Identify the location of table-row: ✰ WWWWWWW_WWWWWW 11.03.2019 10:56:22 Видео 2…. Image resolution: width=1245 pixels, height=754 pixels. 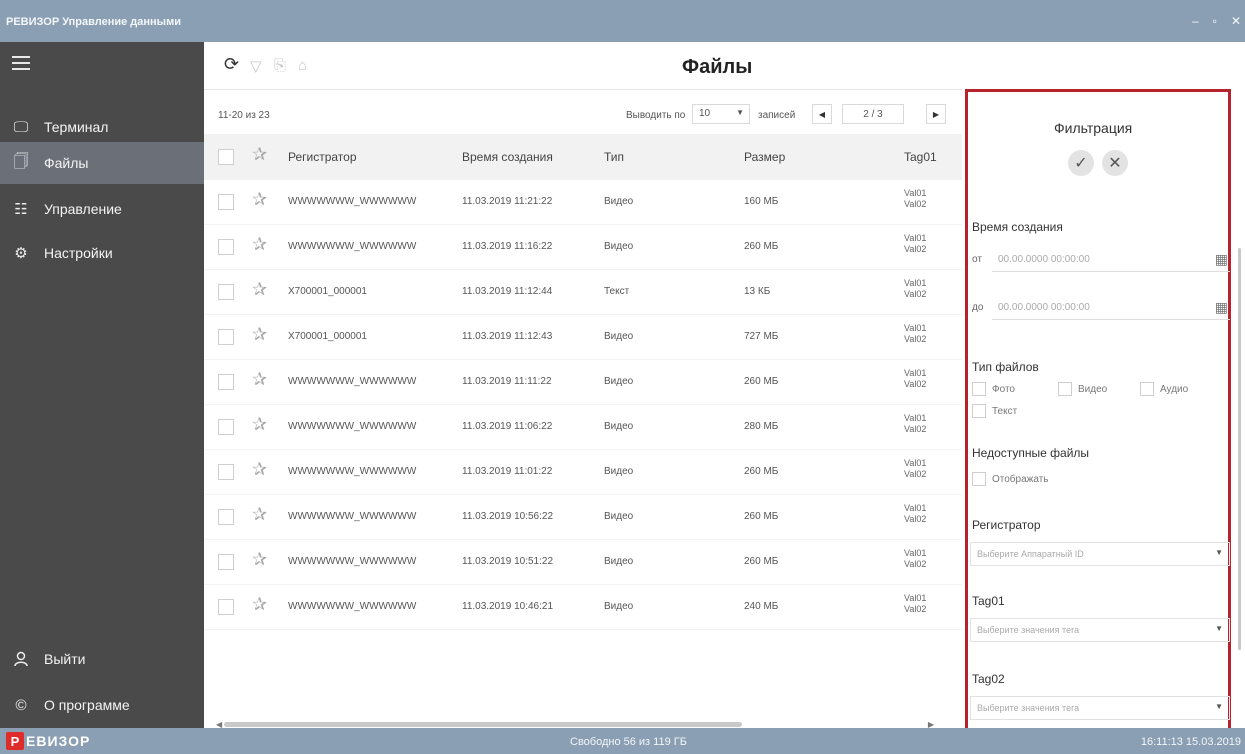
(583, 517).